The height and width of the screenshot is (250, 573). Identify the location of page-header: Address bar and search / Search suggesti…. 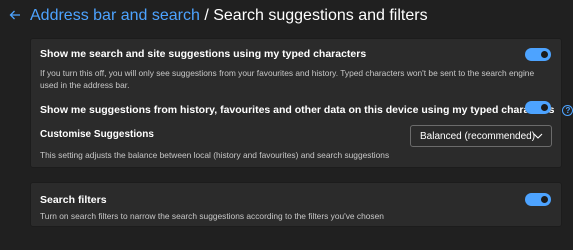
(286, 18).